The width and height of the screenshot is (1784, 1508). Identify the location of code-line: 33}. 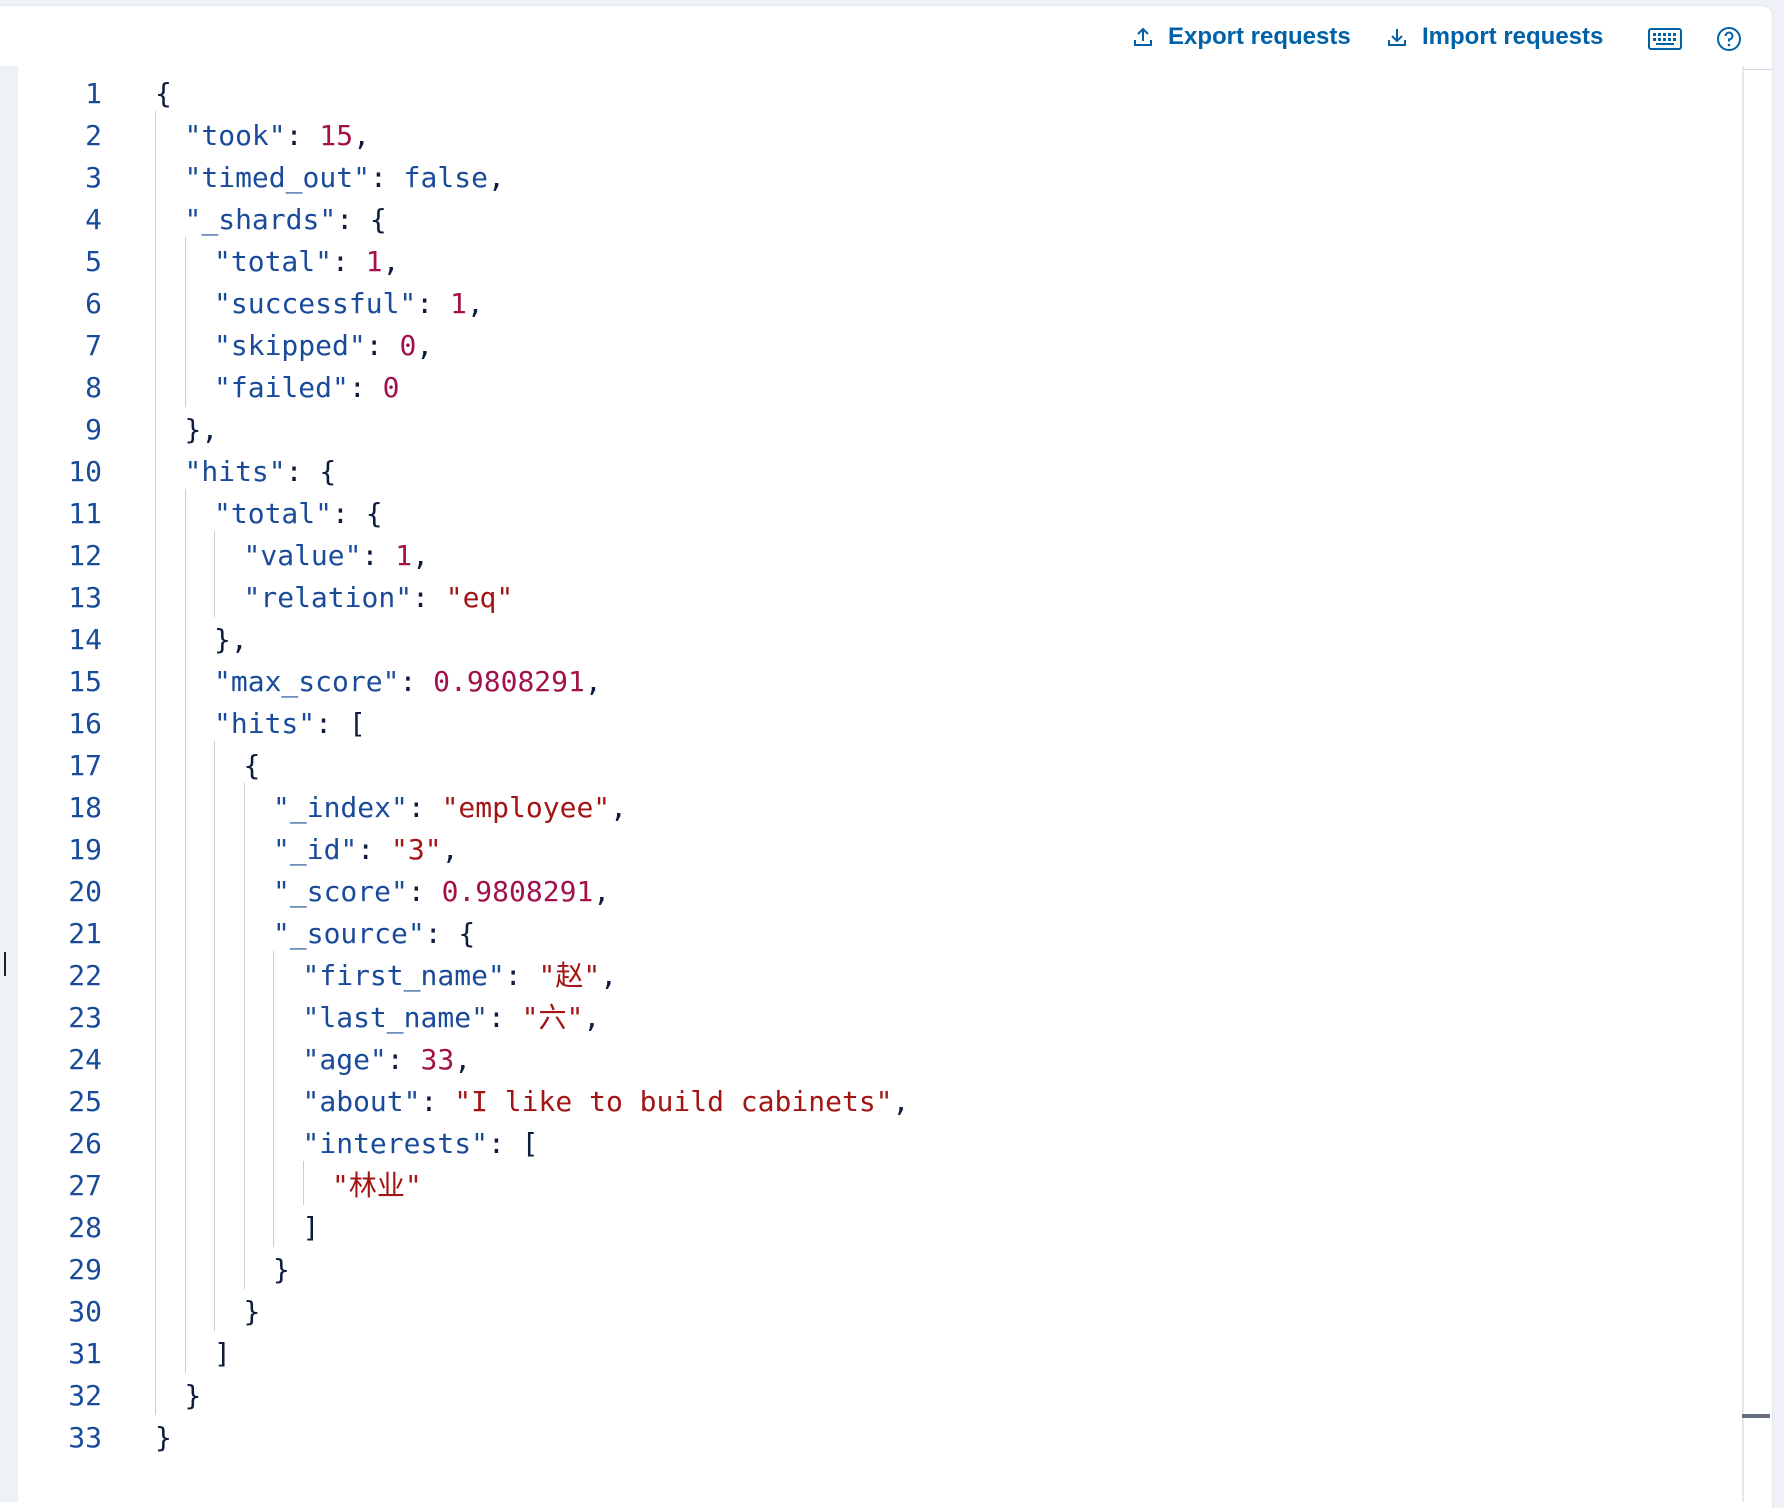
(868, 1438).